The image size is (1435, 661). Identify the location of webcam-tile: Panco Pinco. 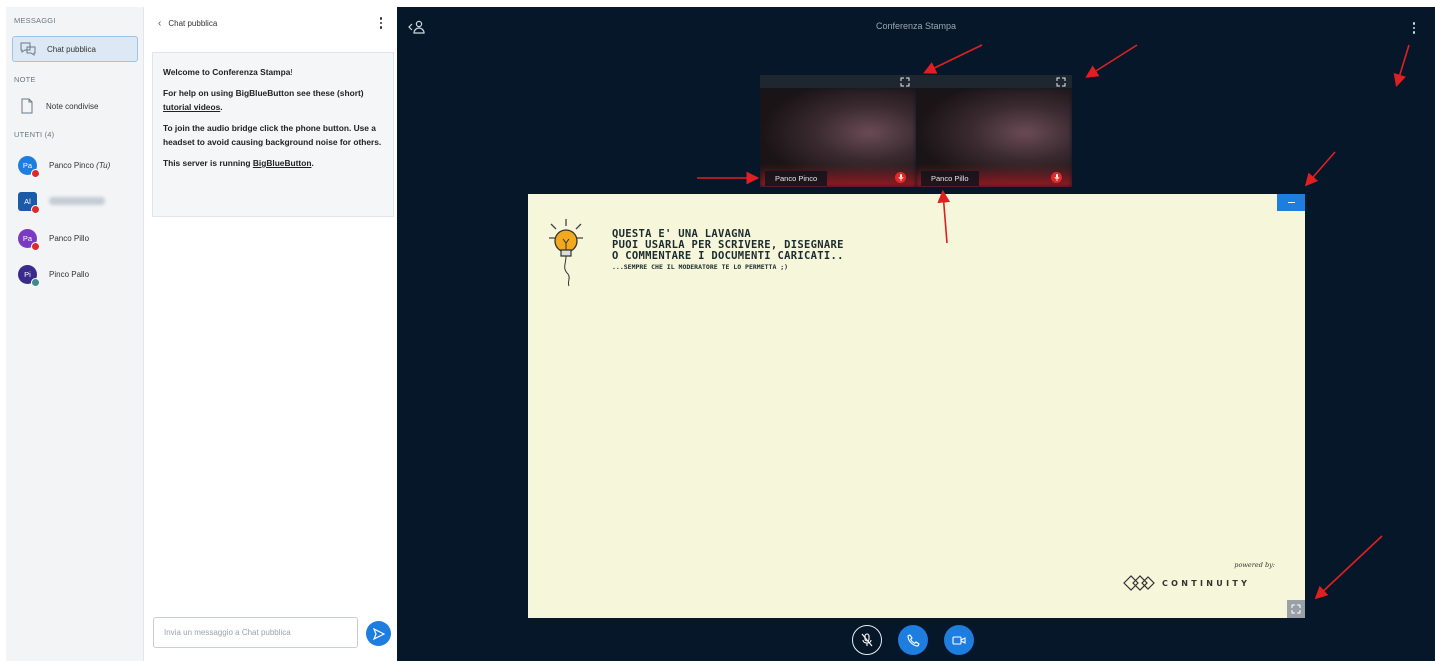
(838, 131).